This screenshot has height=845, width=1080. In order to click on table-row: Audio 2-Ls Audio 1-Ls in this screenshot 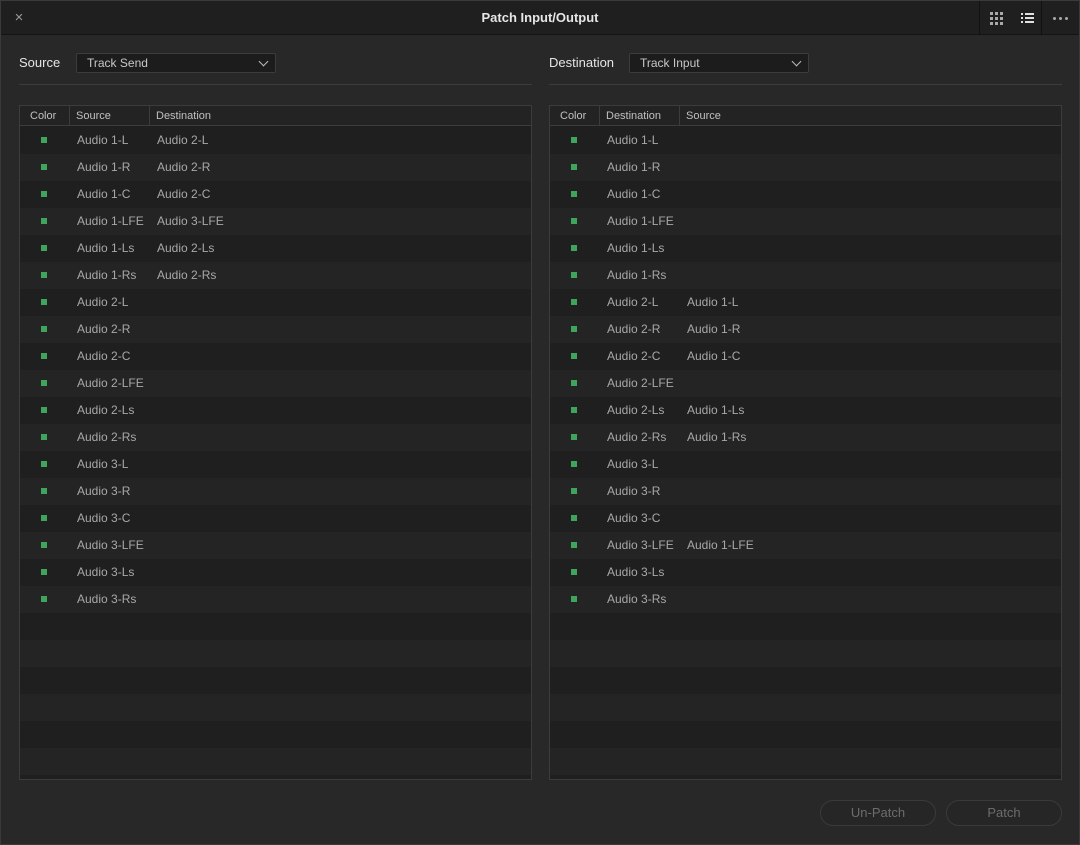, I will do `click(805, 410)`.